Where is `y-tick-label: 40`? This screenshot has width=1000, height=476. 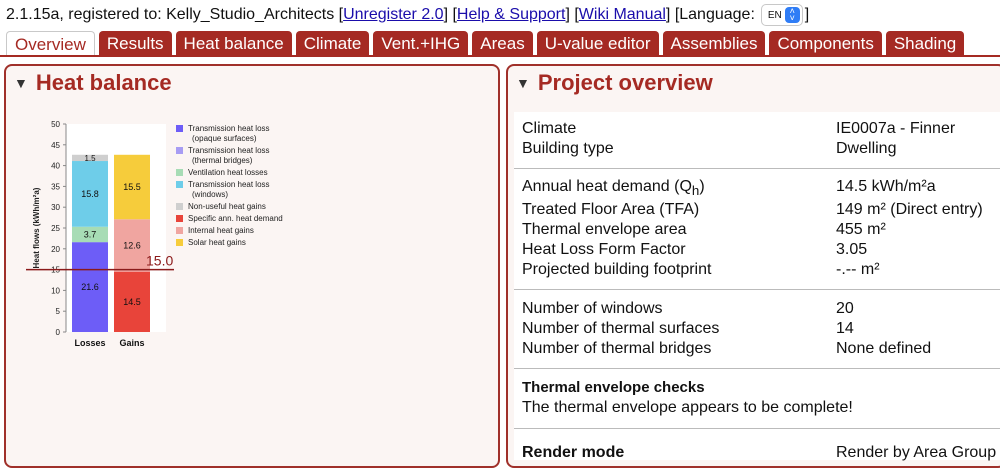
y-tick-label: 40 is located at coordinates (55, 166).